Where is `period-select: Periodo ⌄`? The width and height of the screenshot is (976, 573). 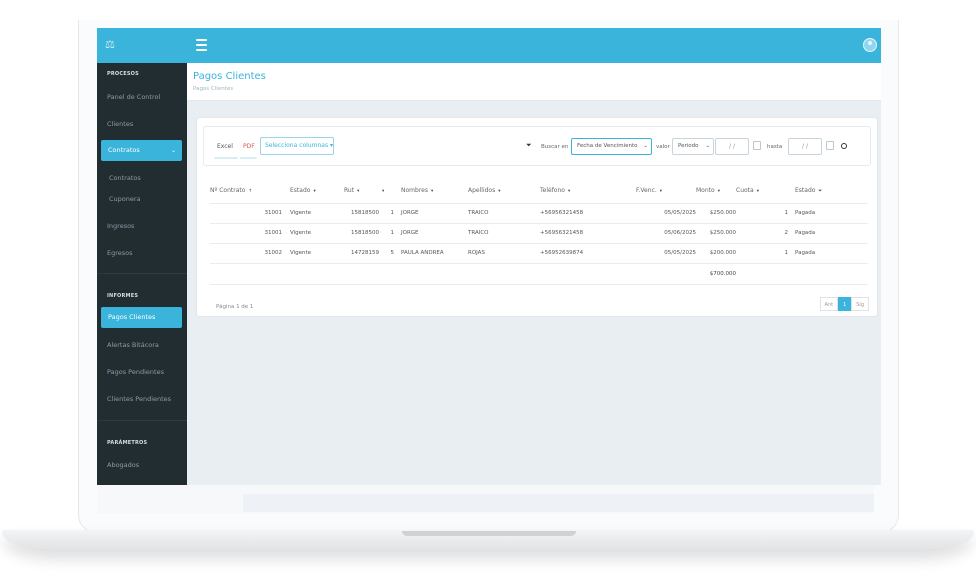 period-select: Periodo ⌄ is located at coordinates (693, 146).